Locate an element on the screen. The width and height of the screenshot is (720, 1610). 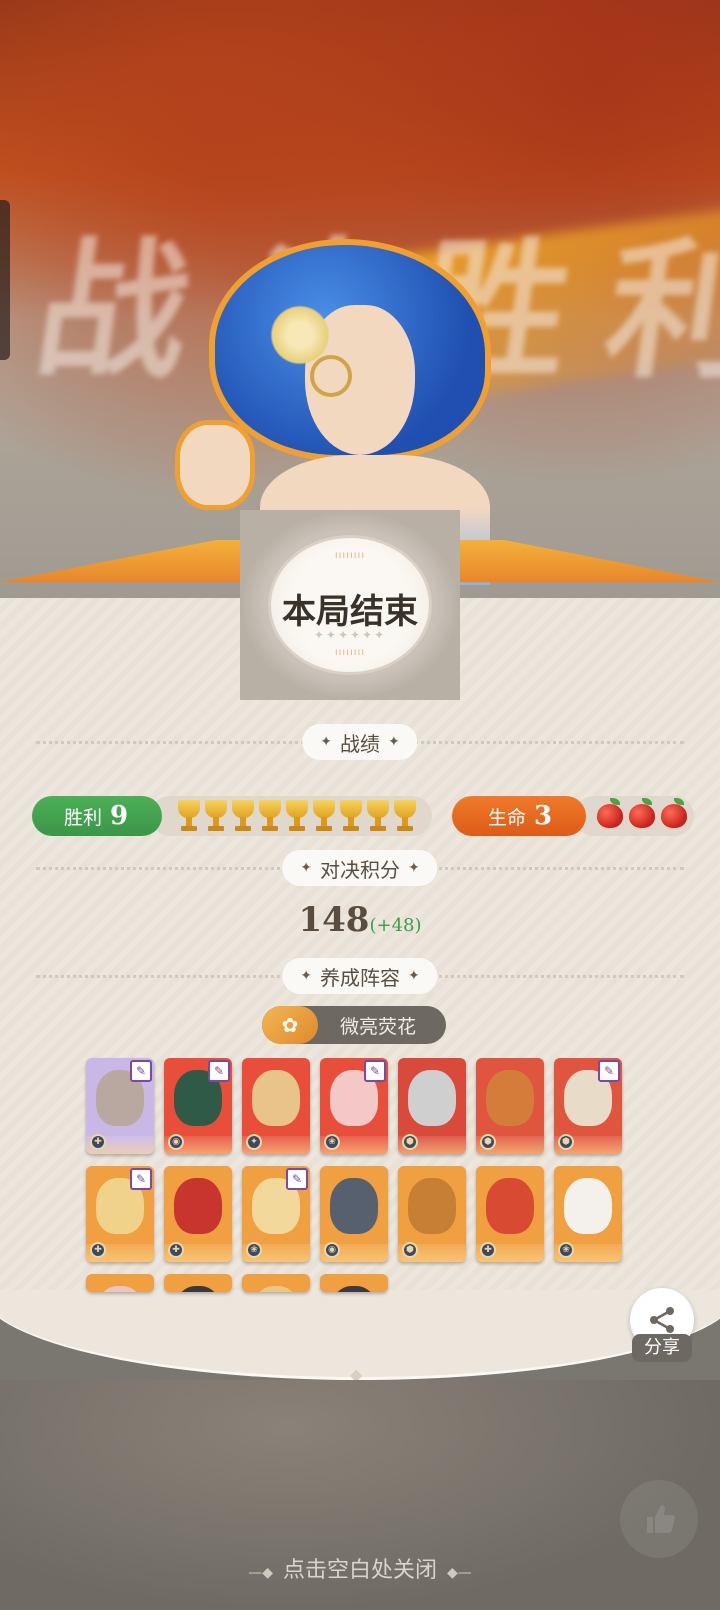
thumbs-up-icon is located at coordinates (661, 1519).